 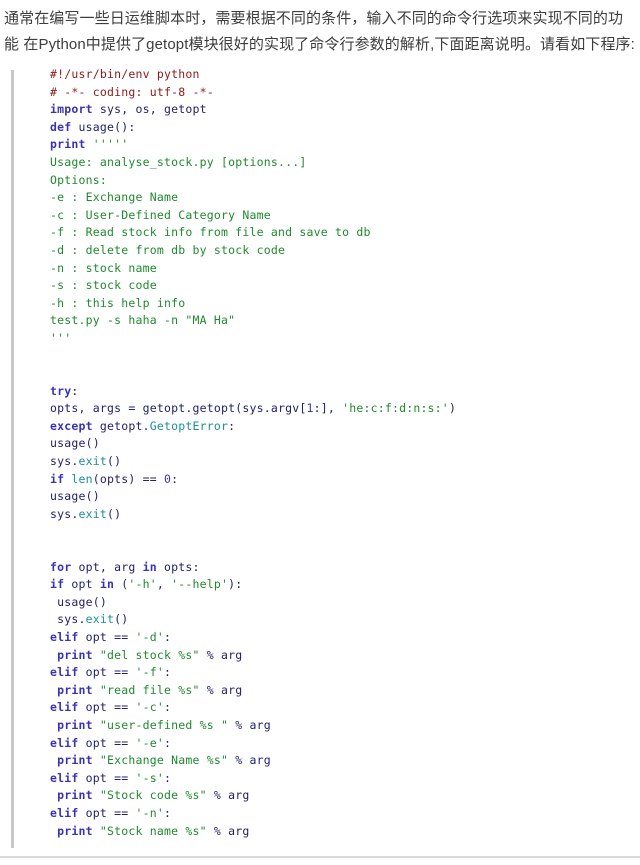 What do you see at coordinates (253, 286) in the screenshot?
I see `code-line: -s : stock code` at bounding box center [253, 286].